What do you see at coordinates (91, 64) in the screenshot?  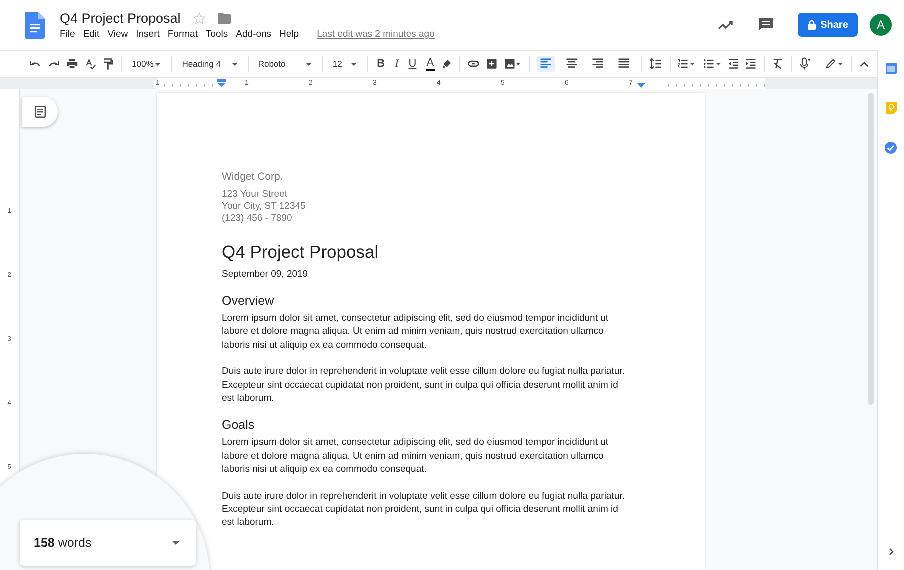 I see `spellcheck-icon` at bounding box center [91, 64].